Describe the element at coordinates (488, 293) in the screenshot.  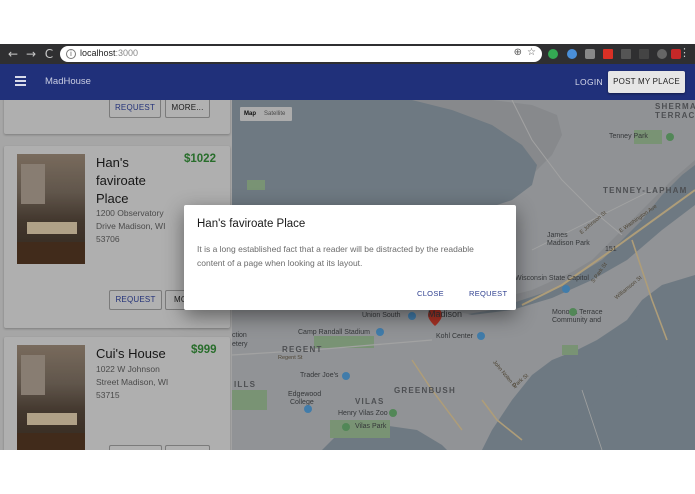
I see `dialog-request-button: REQUEST` at that location.